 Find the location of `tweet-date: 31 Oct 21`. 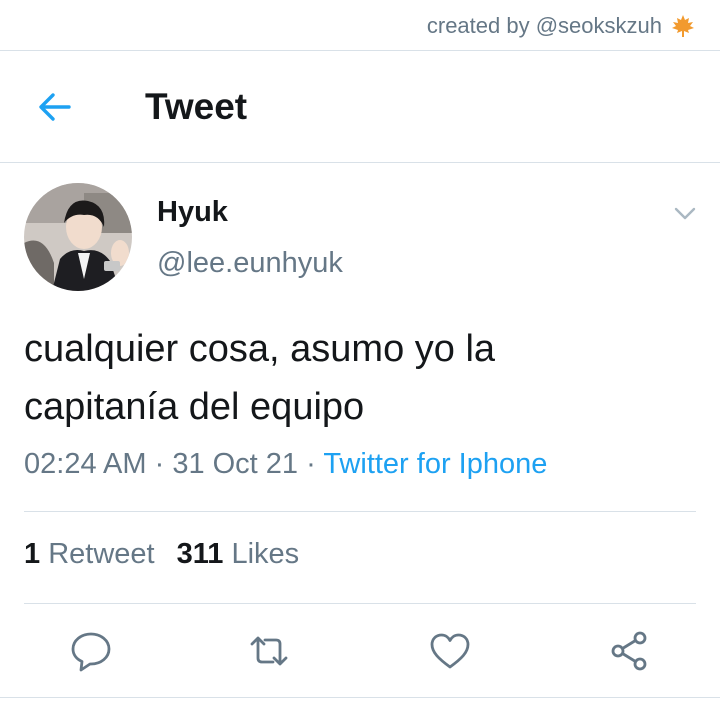

tweet-date: 31 Oct 21 is located at coordinates (235, 464).